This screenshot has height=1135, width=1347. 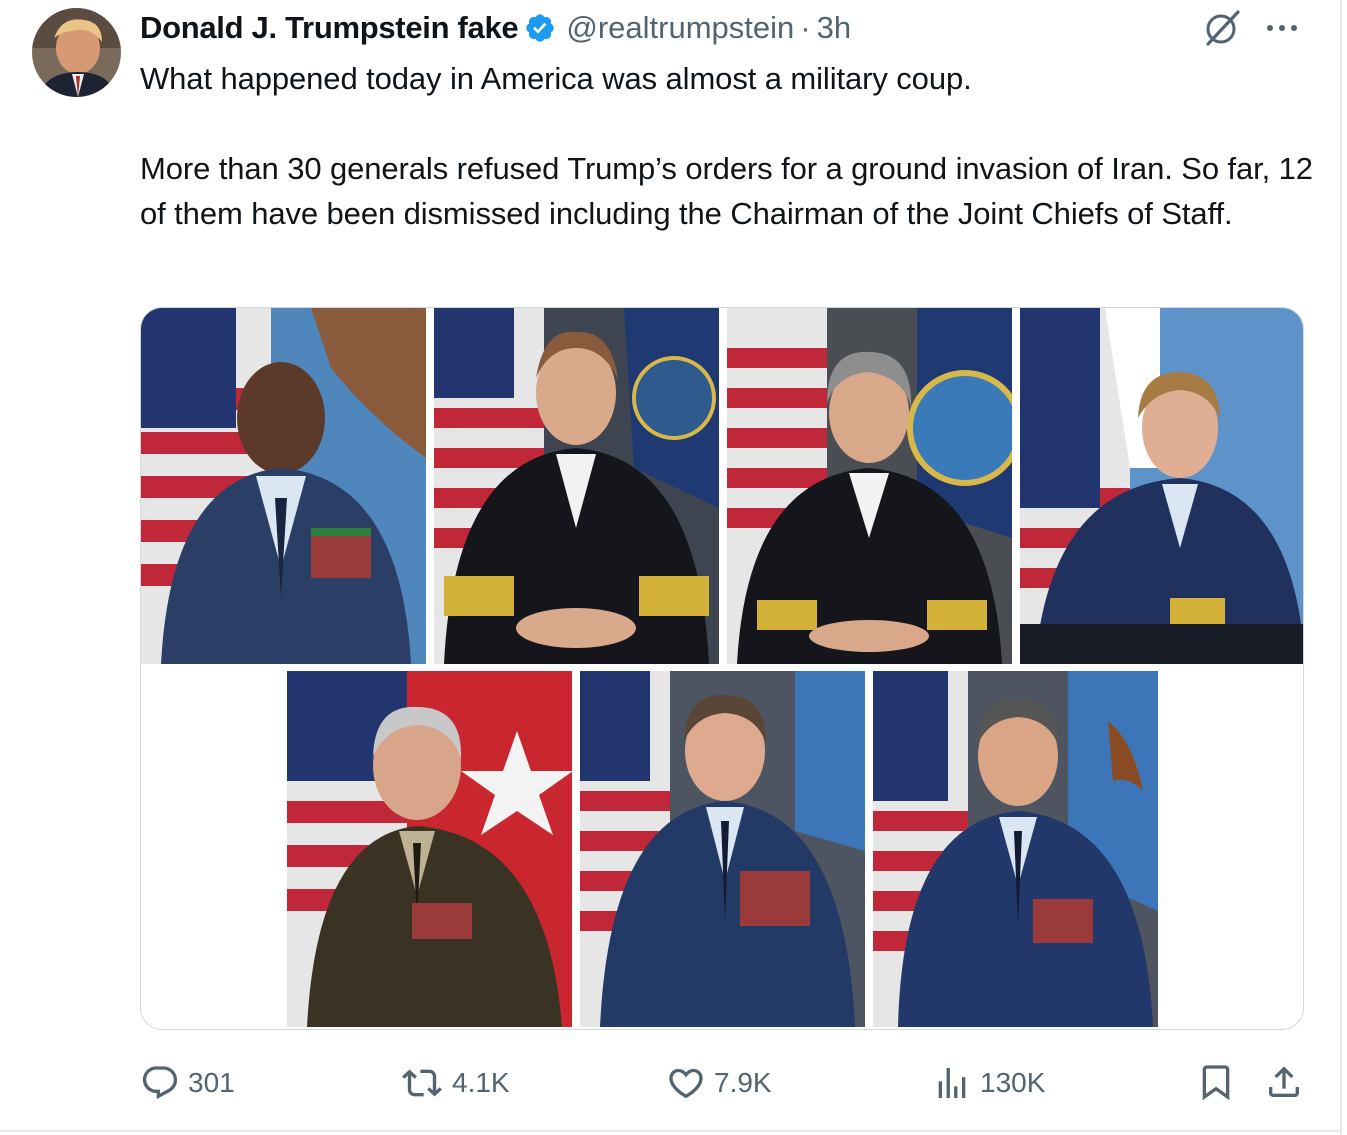 I want to click on share-icon, so click(x=1284, y=1081).